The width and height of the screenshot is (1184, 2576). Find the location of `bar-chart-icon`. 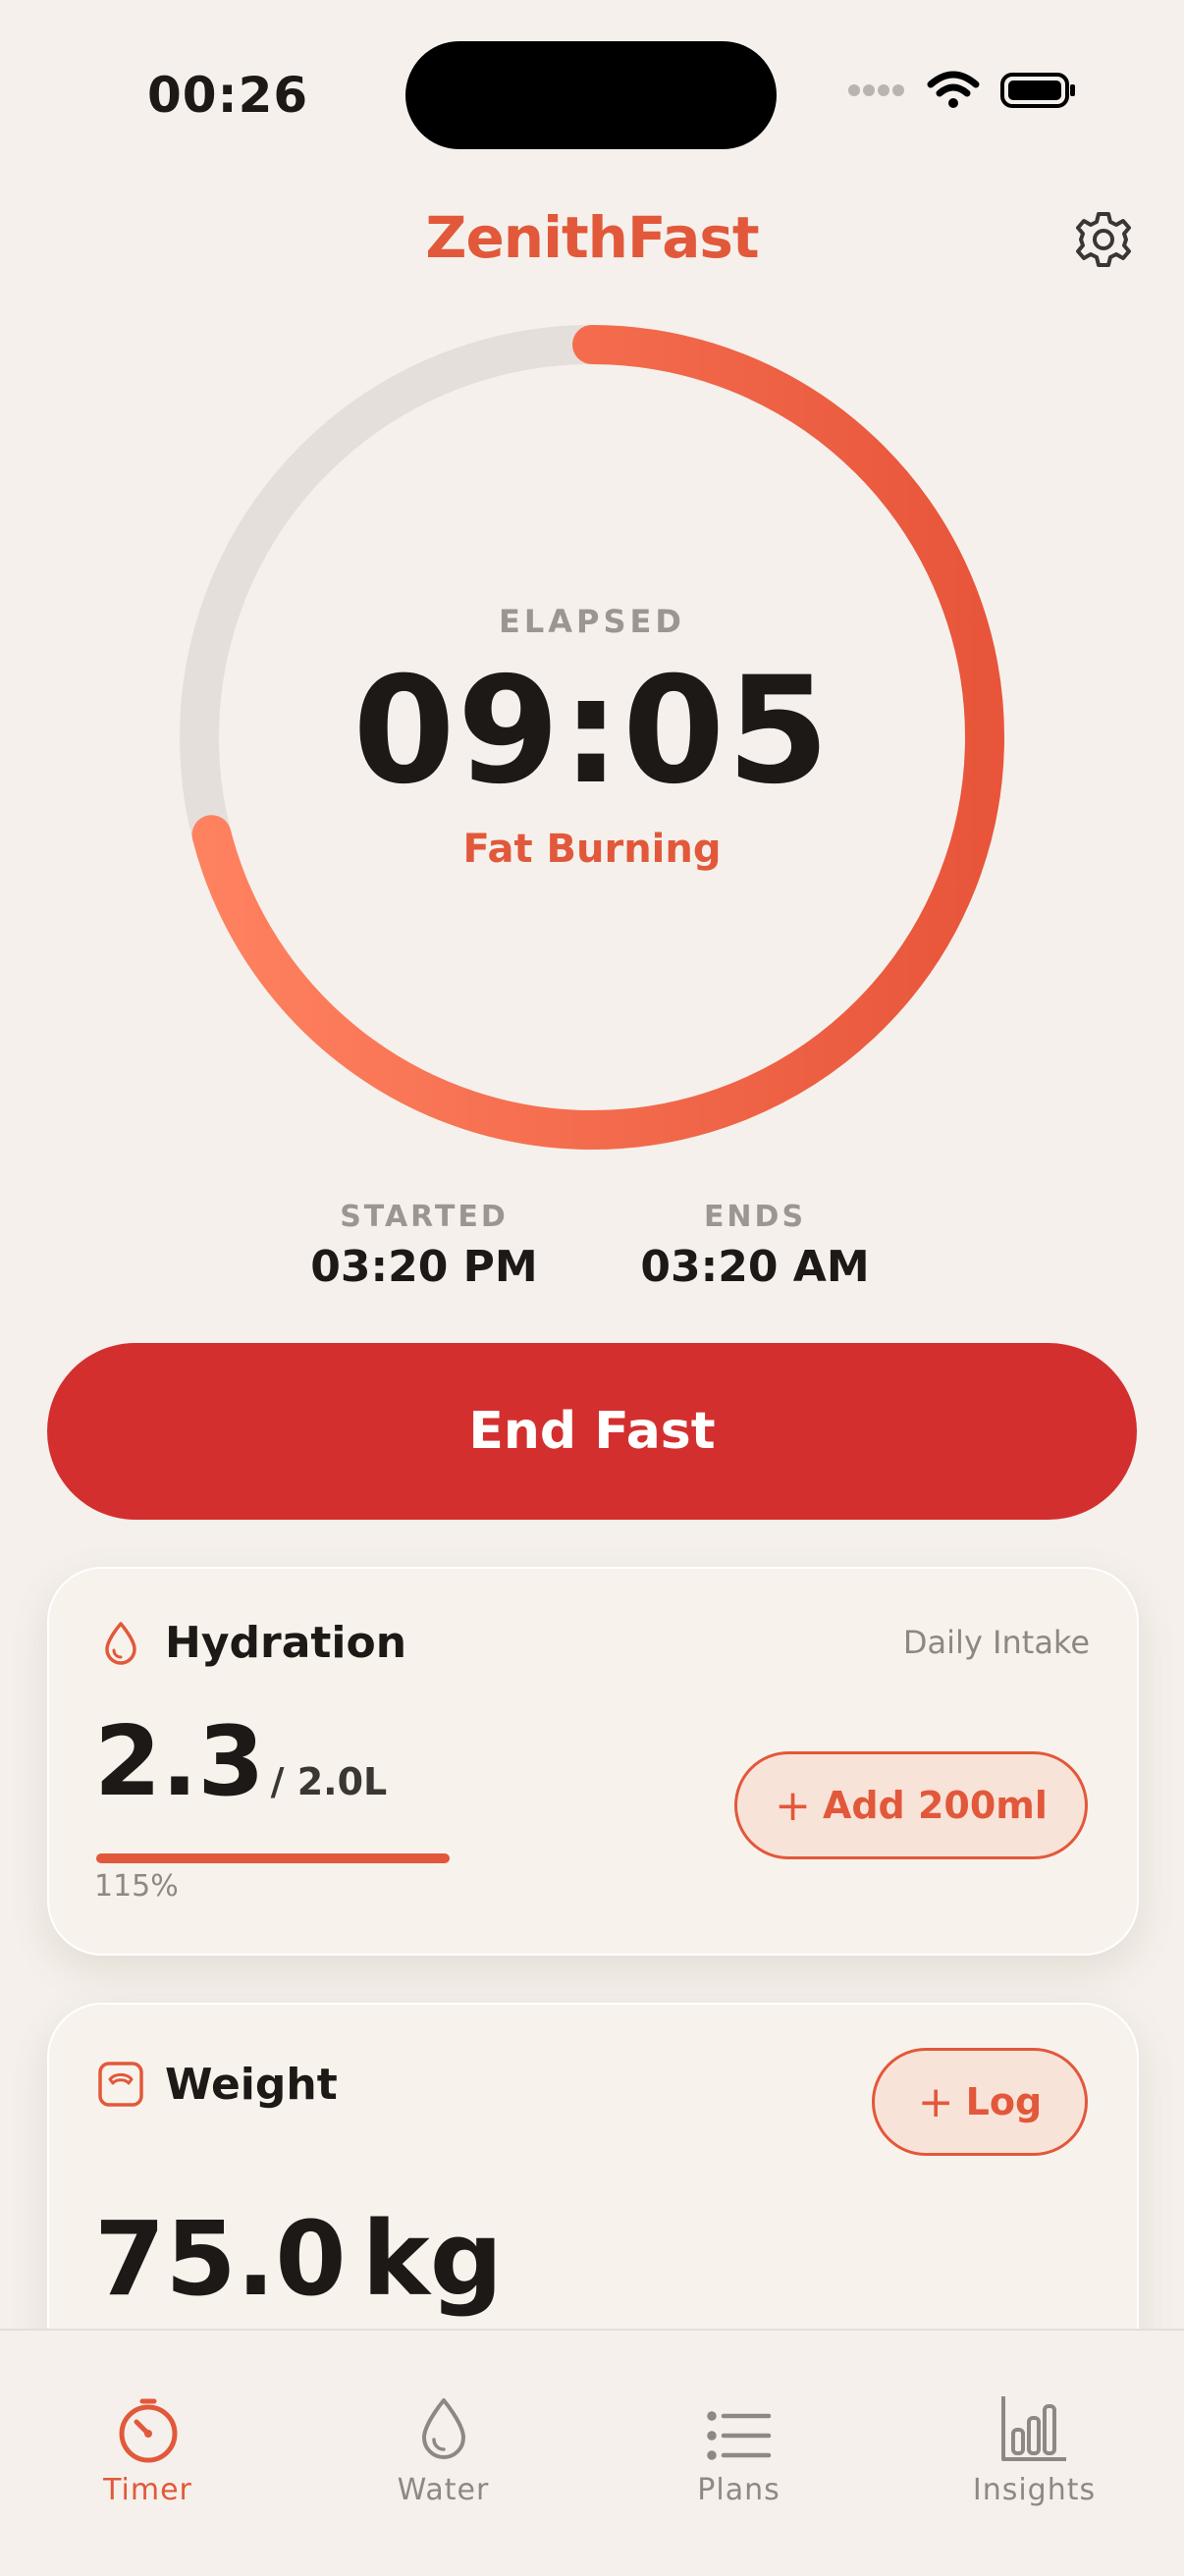

bar-chart-icon is located at coordinates (1033, 2428).